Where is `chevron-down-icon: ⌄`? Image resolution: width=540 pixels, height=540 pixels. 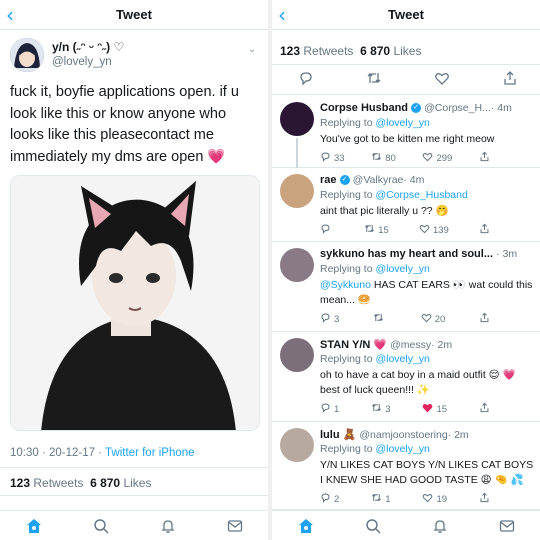
chevron-down-icon: ⌄ is located at coordinates (252, 49).